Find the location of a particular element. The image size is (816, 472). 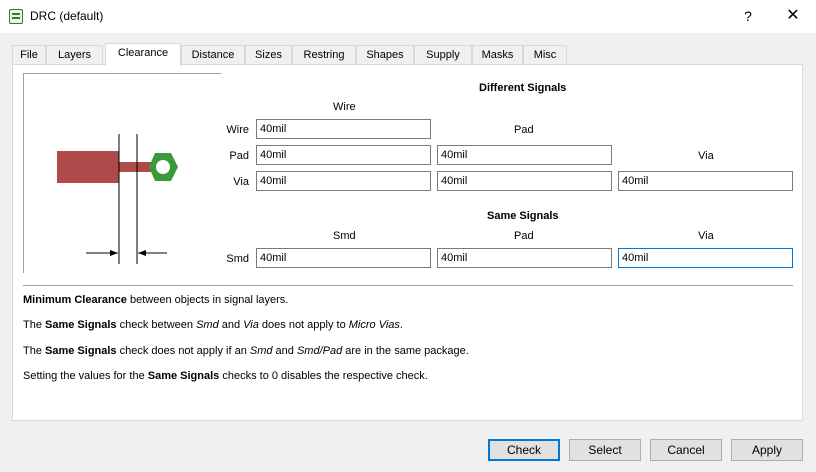

pad-pad-input: 40mil is located at coordinates (524, 155).